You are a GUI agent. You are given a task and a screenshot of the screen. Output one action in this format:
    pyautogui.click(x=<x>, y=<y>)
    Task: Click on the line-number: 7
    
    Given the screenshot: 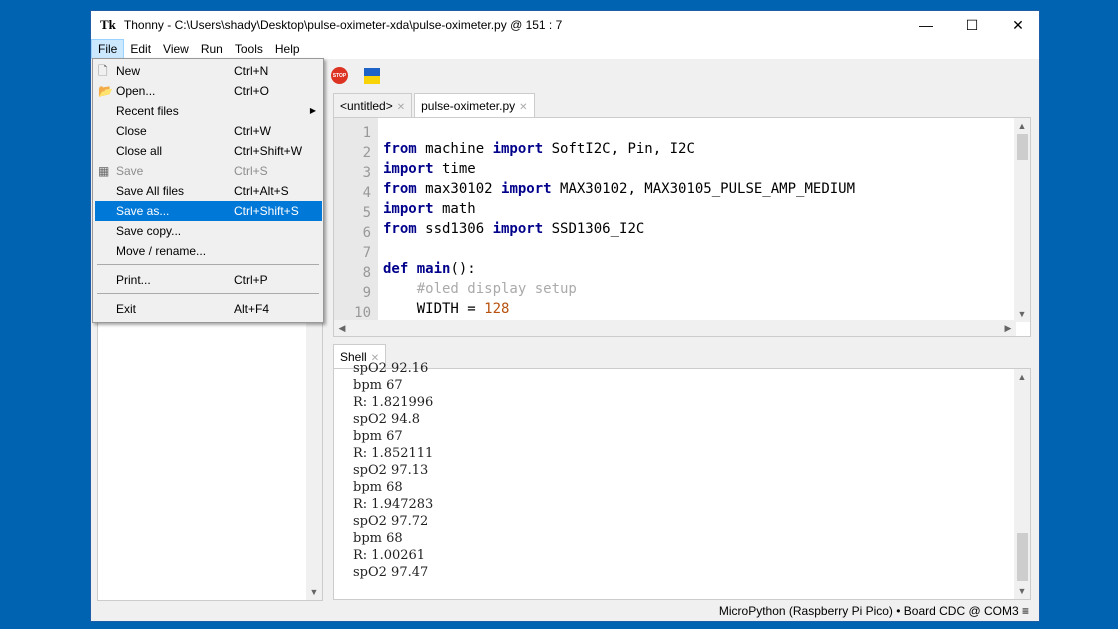 What is the action you would take?
    pyautogui.click(x=366, y=253)
    